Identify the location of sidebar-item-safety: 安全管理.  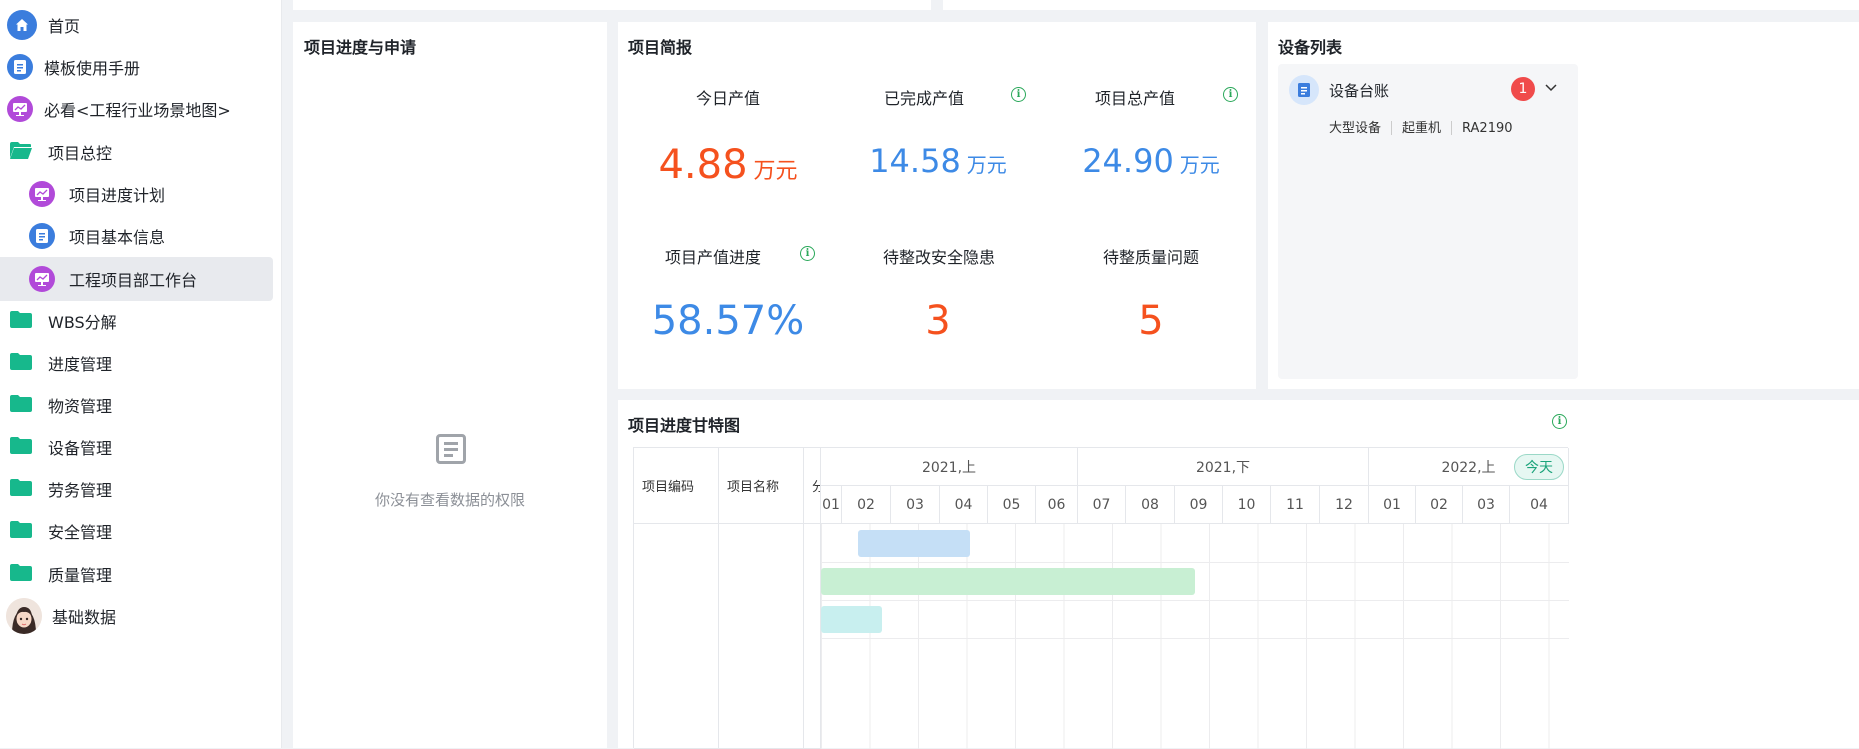
(141, 531).